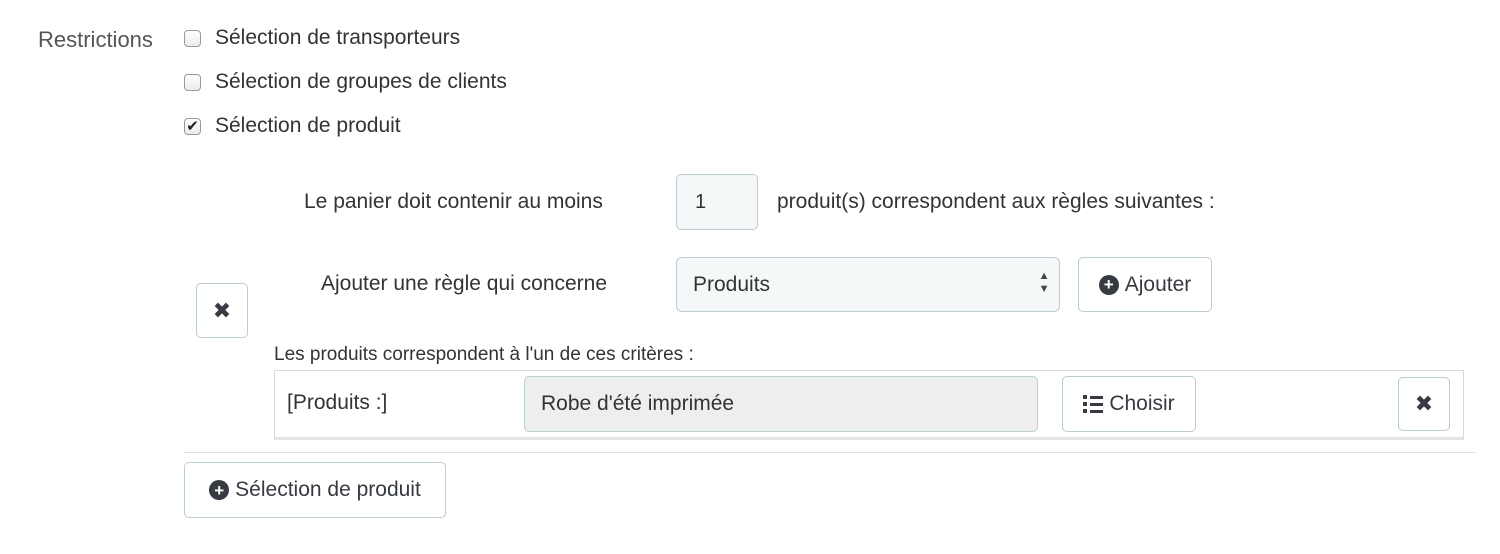  I want to click on carrier-selection-label: Sélection de transporteurs, so click(337, 38).